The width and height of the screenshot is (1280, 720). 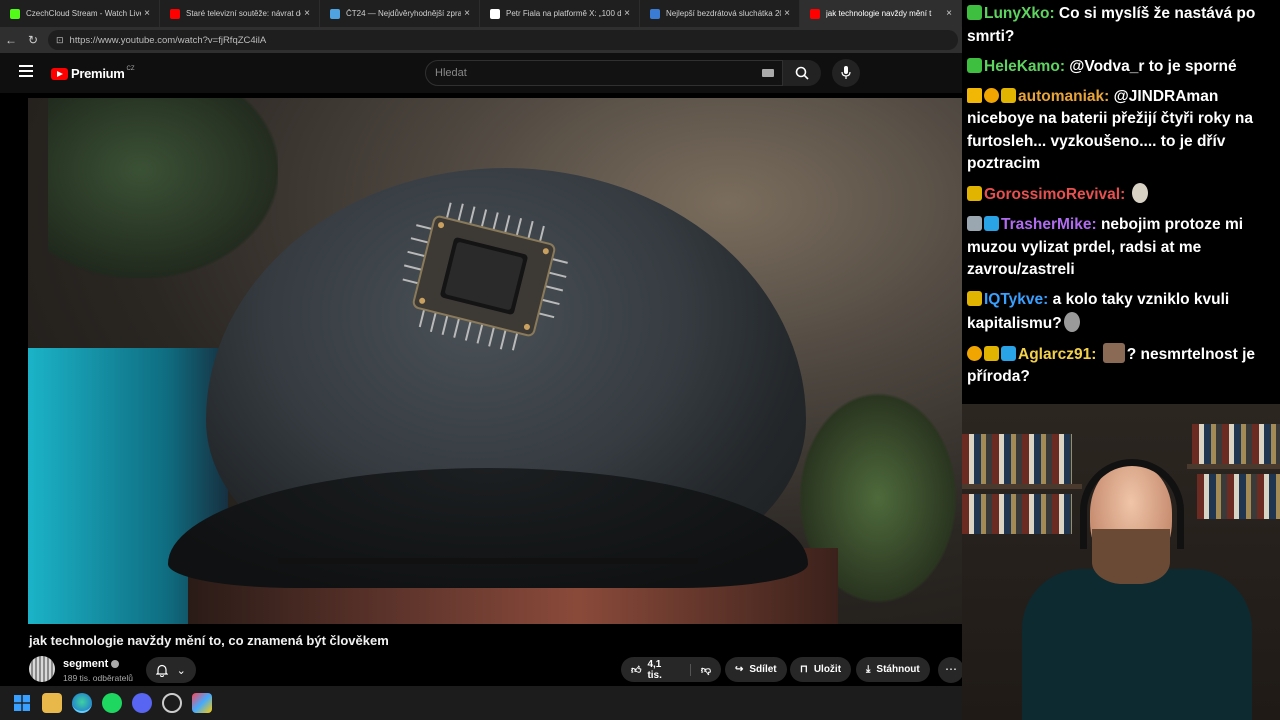 I want to click on search-input: Hledat, so click(x=604, y=73).